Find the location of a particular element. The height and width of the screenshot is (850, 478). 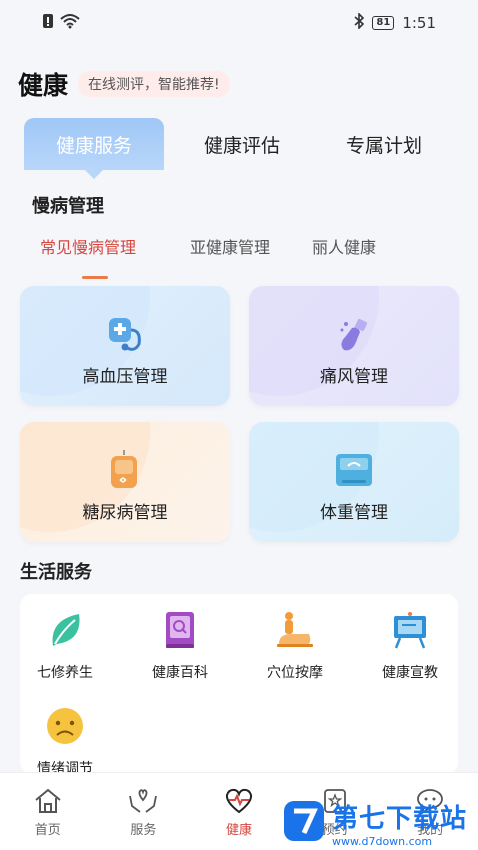

subtab-beauty-health: 丽人健康 is located at coordinates (344, 246).